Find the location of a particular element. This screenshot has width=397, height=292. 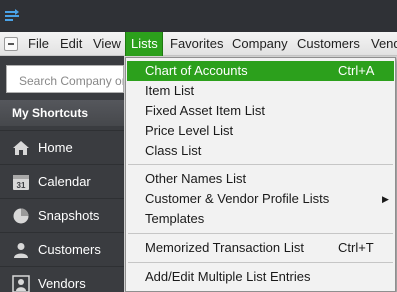

menu-item-label: Add/Edit Multiple List Entries is located at coordinates (228, 276).